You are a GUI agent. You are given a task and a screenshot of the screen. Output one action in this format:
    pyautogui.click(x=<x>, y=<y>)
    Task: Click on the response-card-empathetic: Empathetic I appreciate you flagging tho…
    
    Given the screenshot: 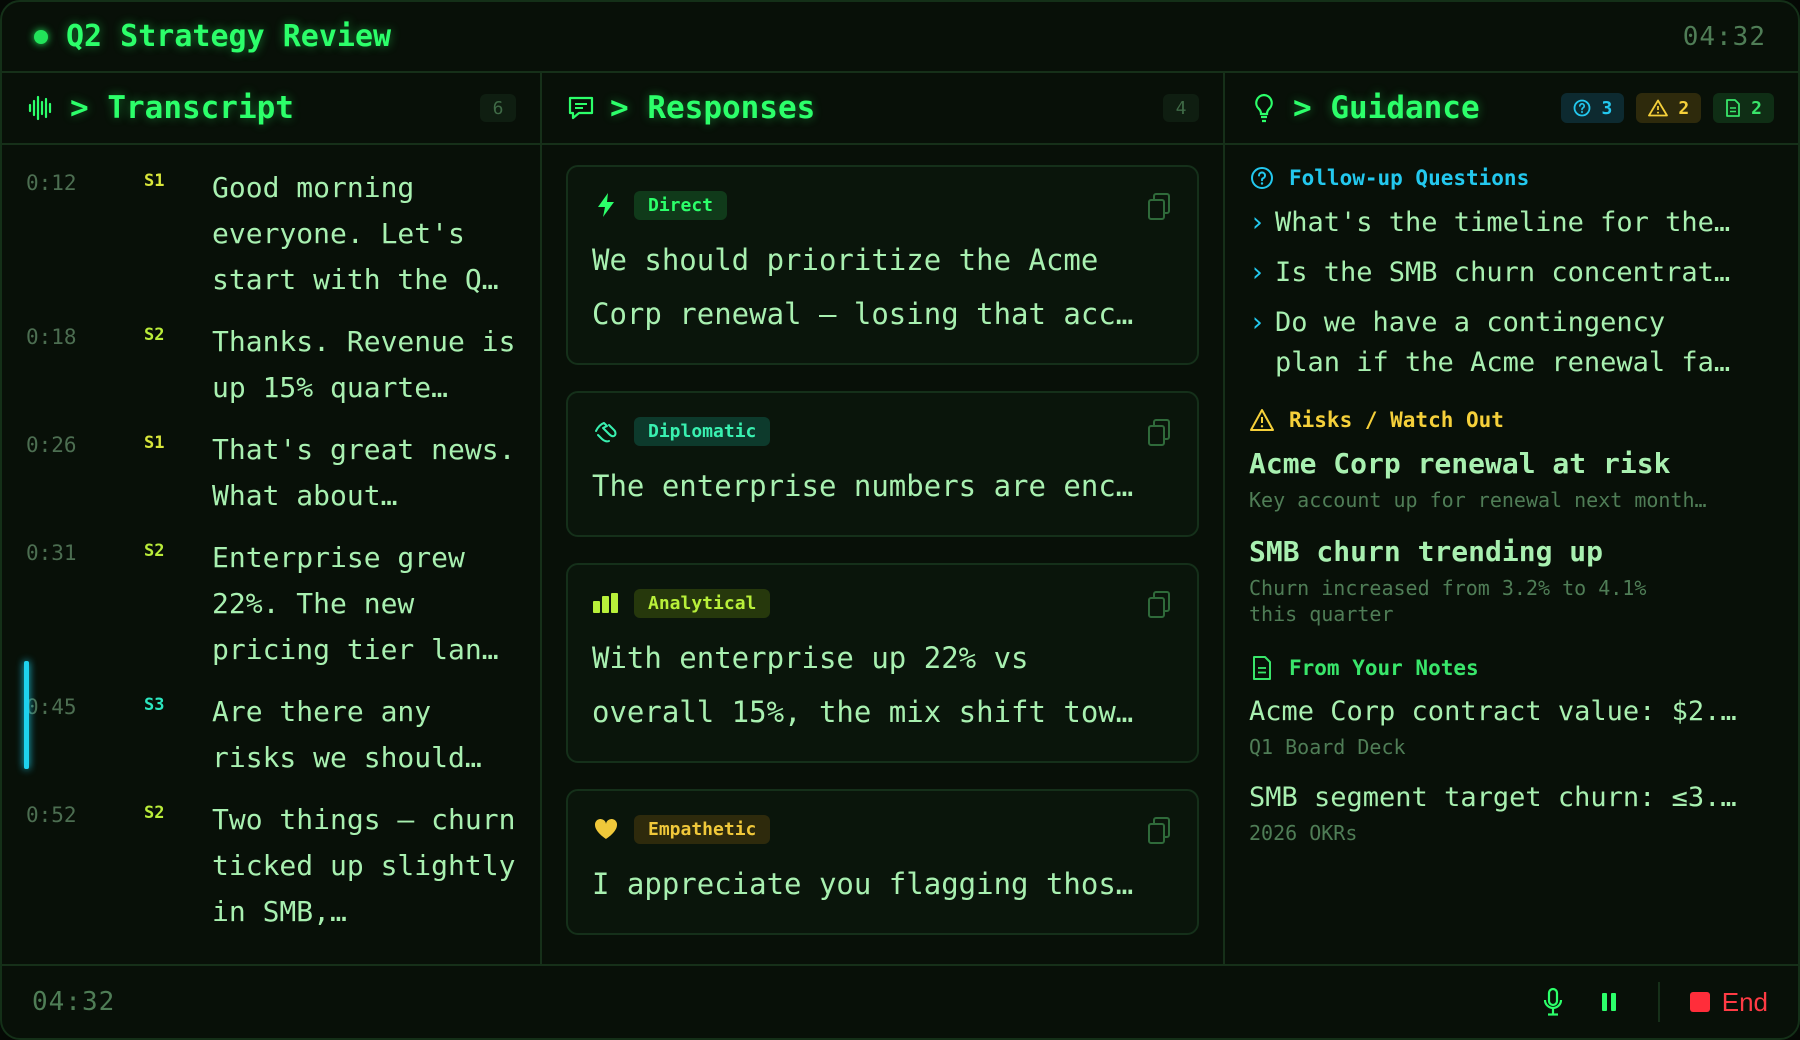 What is the action you would take?
    pyautogui.click(x=882, y=862)
    